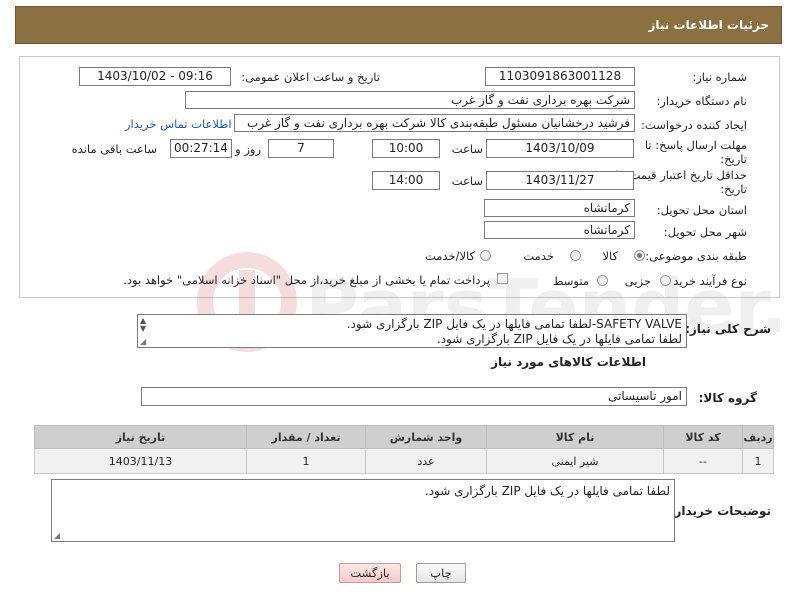  Describe the element at coordinates (414, 396) in the screenshot. I see `goods-group-field: امور تاسیساتی` at that location.